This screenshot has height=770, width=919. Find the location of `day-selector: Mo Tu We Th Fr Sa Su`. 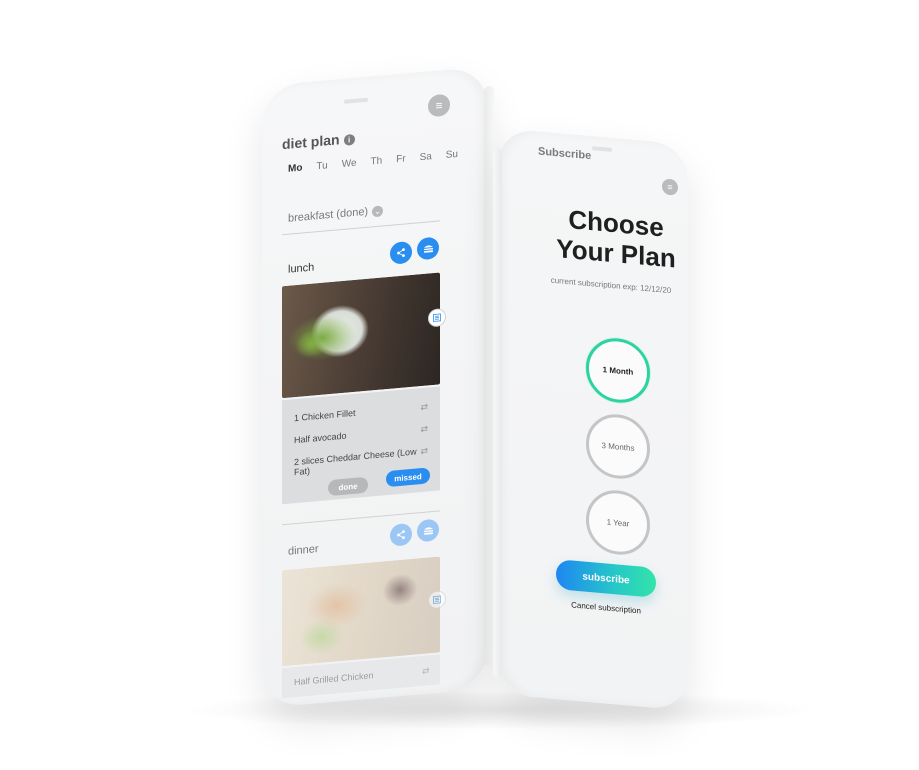

day-selector: Mo Tu We Th Fr Sa Su is located at coordinates (373, 162).